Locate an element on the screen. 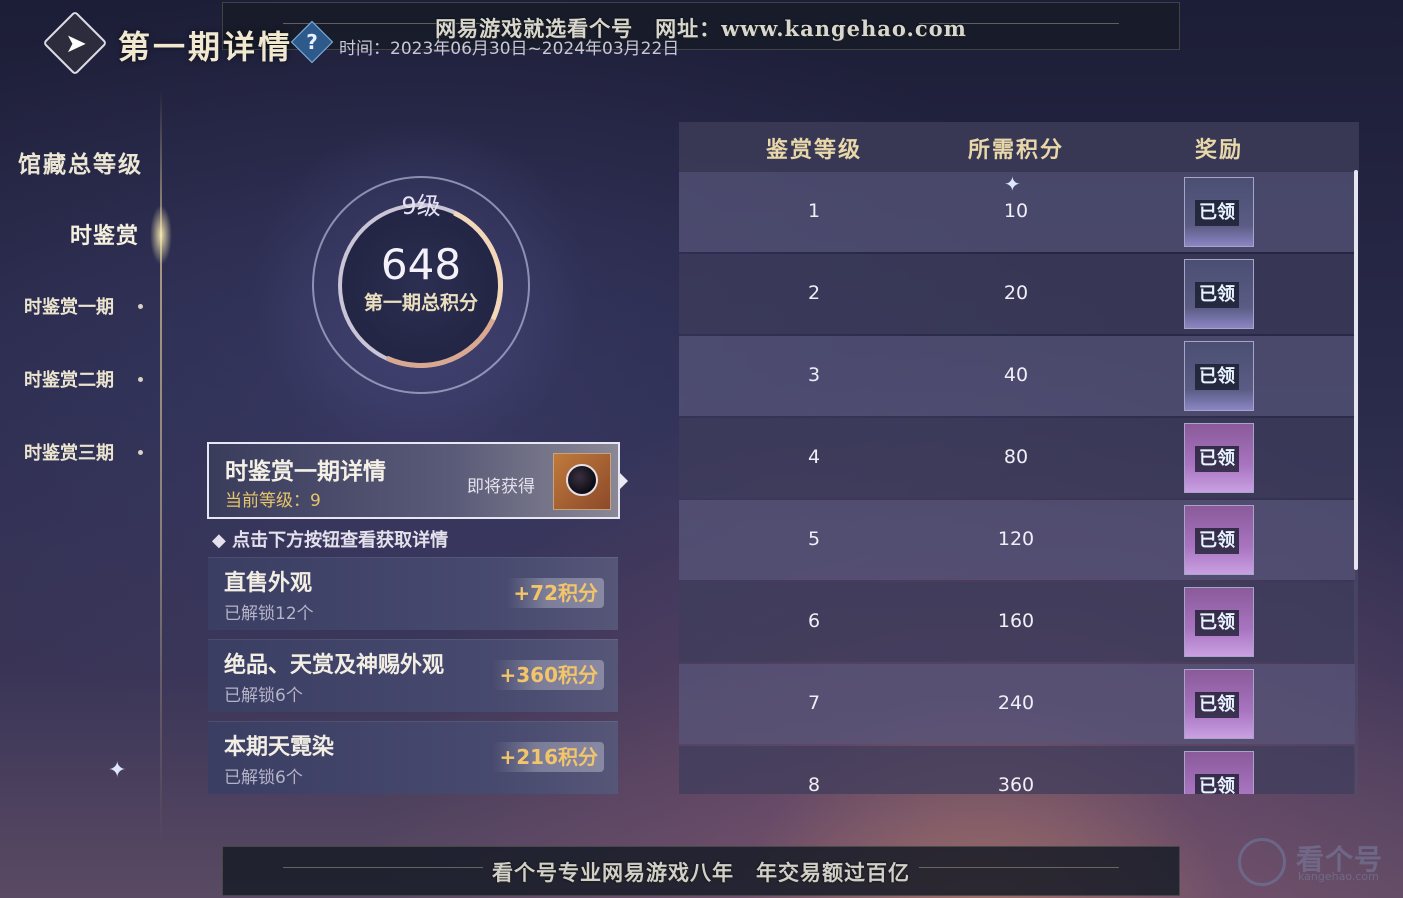  row-points: 160 is located at coordinates (1016, 621).